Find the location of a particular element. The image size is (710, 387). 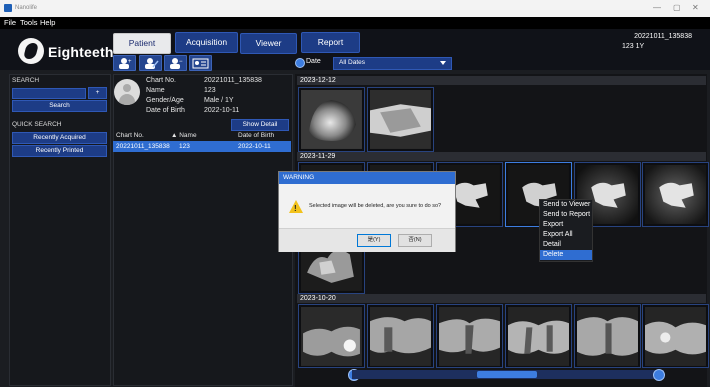

window-title-bar: Nanolife — ▢ ✕ is located at coordinates (355, 8).